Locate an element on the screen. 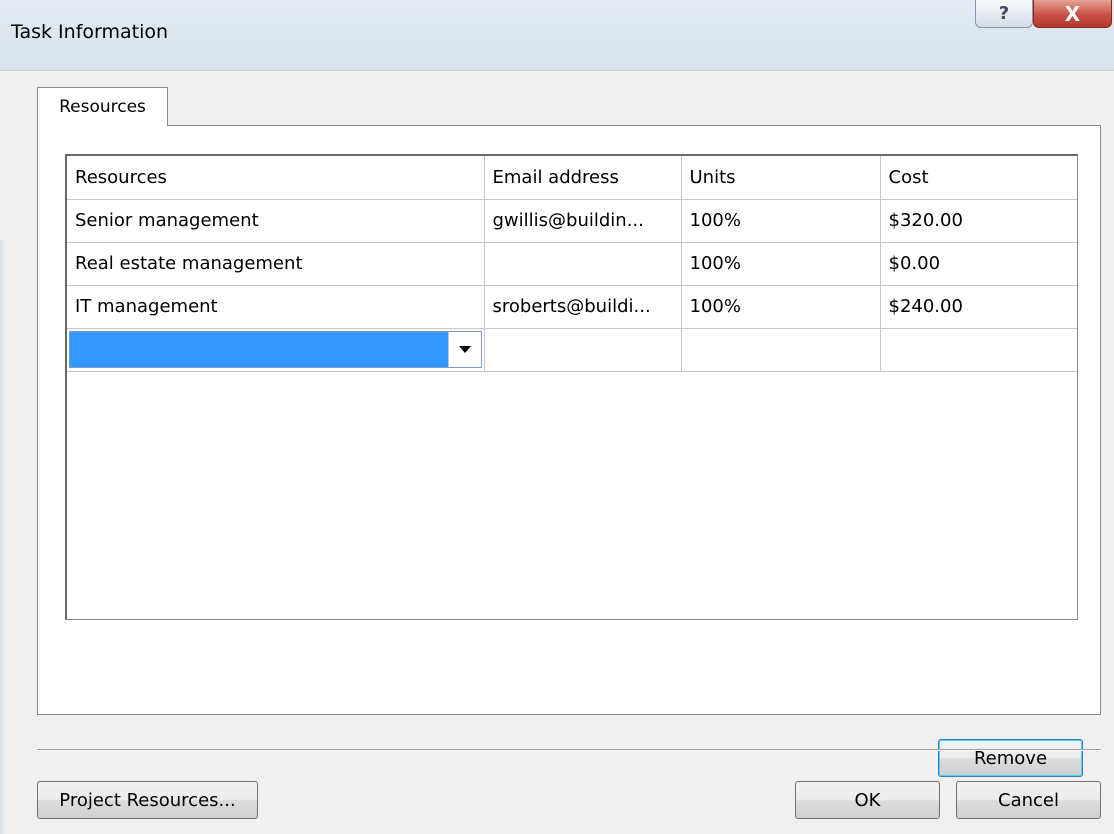 The height and width of the screenshot is (834, 1114). resource-cell: IT management is located at coordinates (276, 307).